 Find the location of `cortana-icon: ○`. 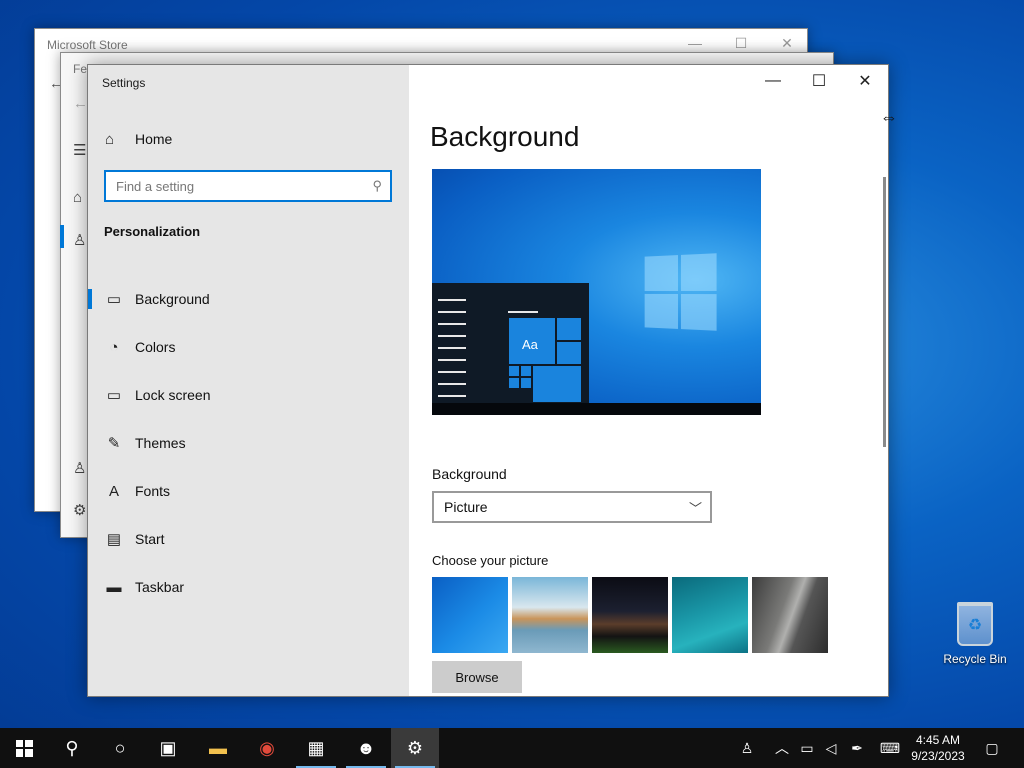

cortana-icon: ○ is located at coordinates (120, 747).